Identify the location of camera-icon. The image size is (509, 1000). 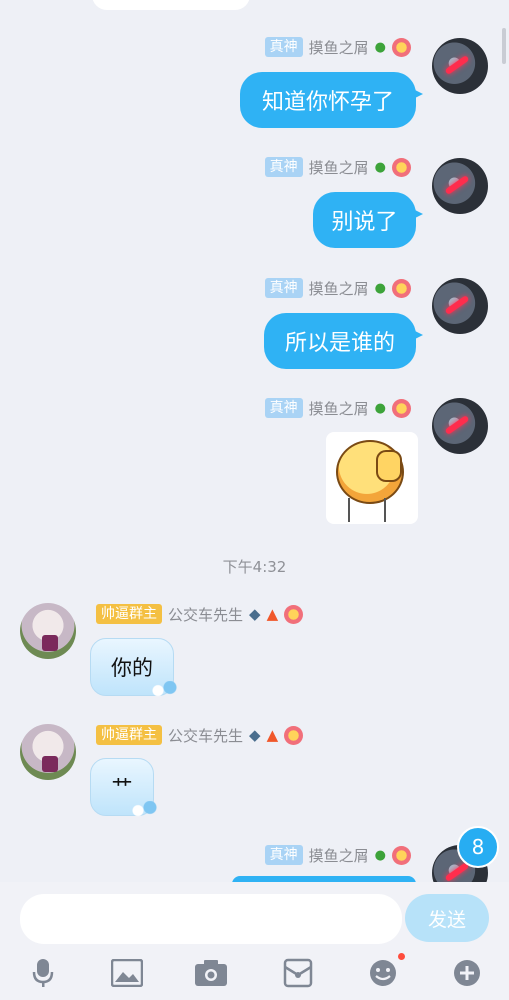
(211, 973).